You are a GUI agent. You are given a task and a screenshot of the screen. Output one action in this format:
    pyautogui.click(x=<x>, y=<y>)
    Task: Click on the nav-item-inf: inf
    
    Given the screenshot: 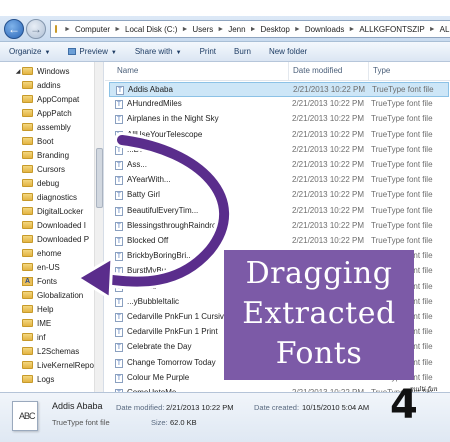 What is the action you would take?
    pyautogui.click(x=62, y=337)
    